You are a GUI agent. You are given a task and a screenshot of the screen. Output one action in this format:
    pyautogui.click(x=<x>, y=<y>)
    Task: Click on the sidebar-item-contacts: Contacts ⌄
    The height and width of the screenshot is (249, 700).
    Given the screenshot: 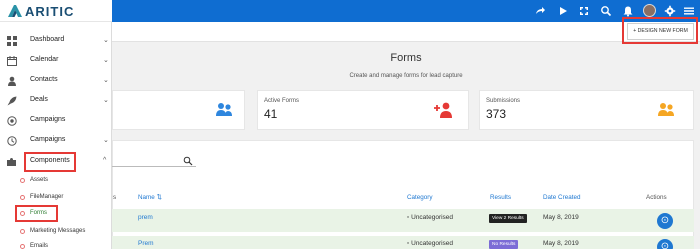 What is the action you would take?
    pyautogui.click(x=56, y=81)
    